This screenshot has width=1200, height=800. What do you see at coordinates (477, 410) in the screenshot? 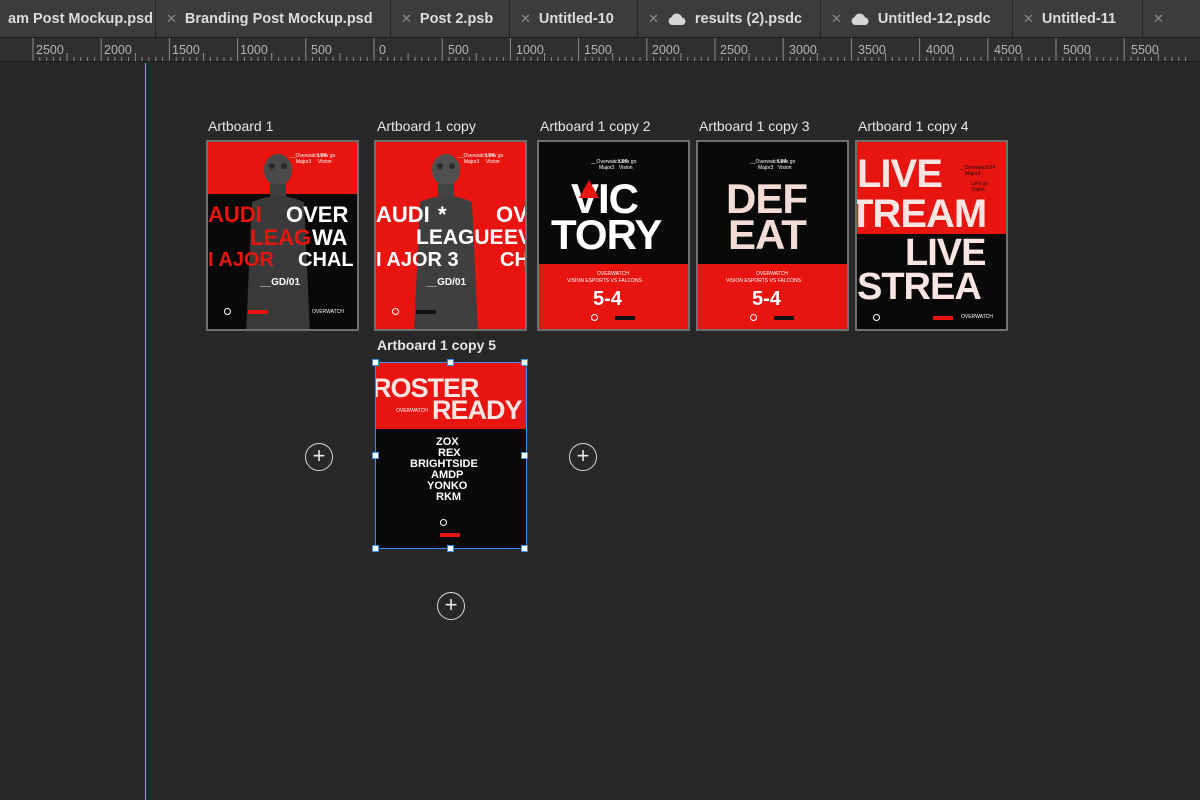
I see `poster-headline: READY` at bounding box center [477, 410].